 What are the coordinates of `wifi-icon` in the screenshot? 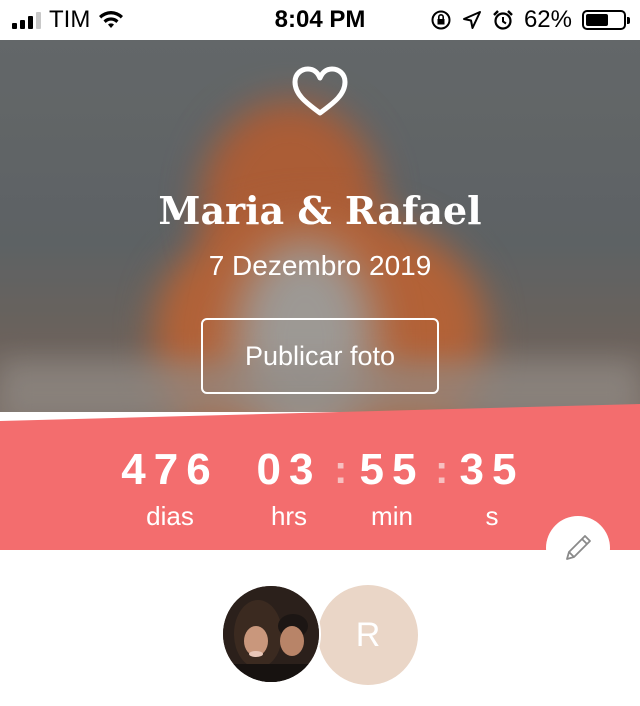 It's located at (111, 19).